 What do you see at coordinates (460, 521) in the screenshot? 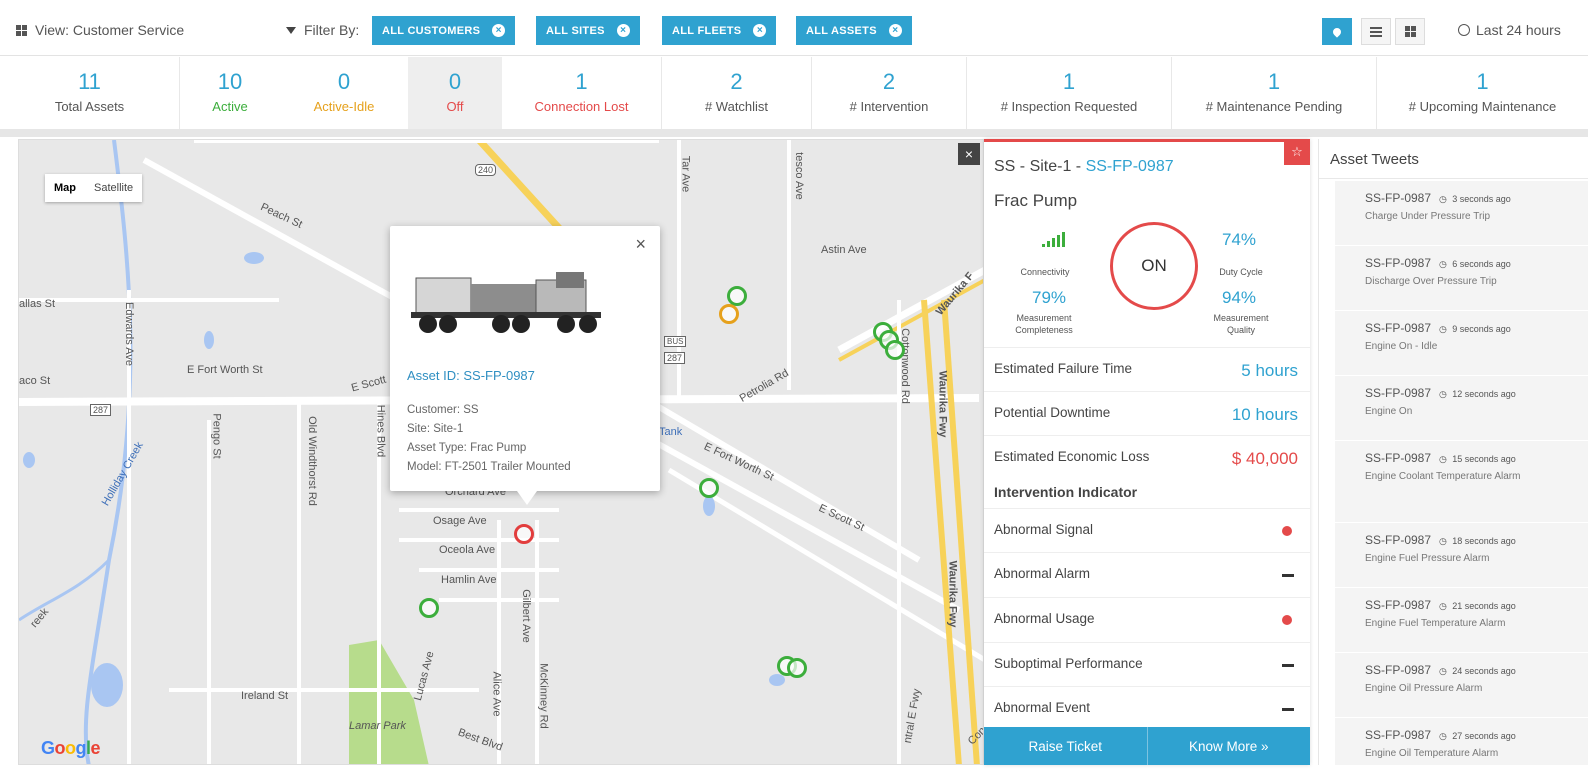
I see `map-label: Osage Ave` at bounding box center [460, 521].